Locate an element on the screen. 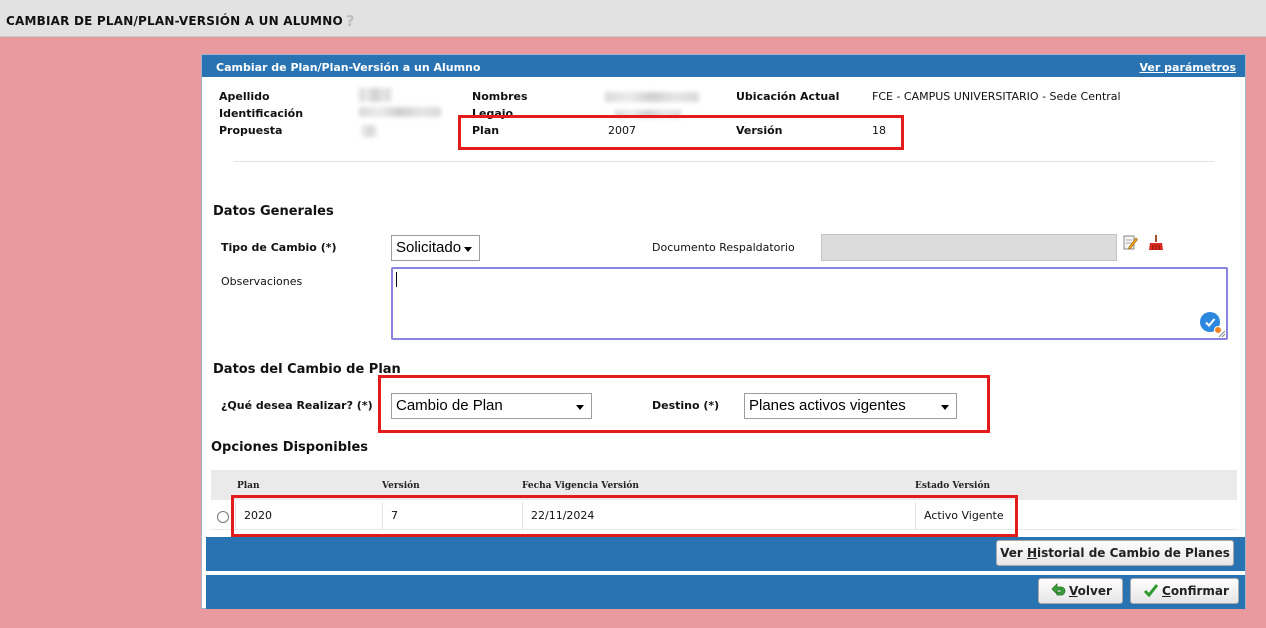 The image size is (1266, 628). apellido-label: Apellido is located at coordinates (244, 96).